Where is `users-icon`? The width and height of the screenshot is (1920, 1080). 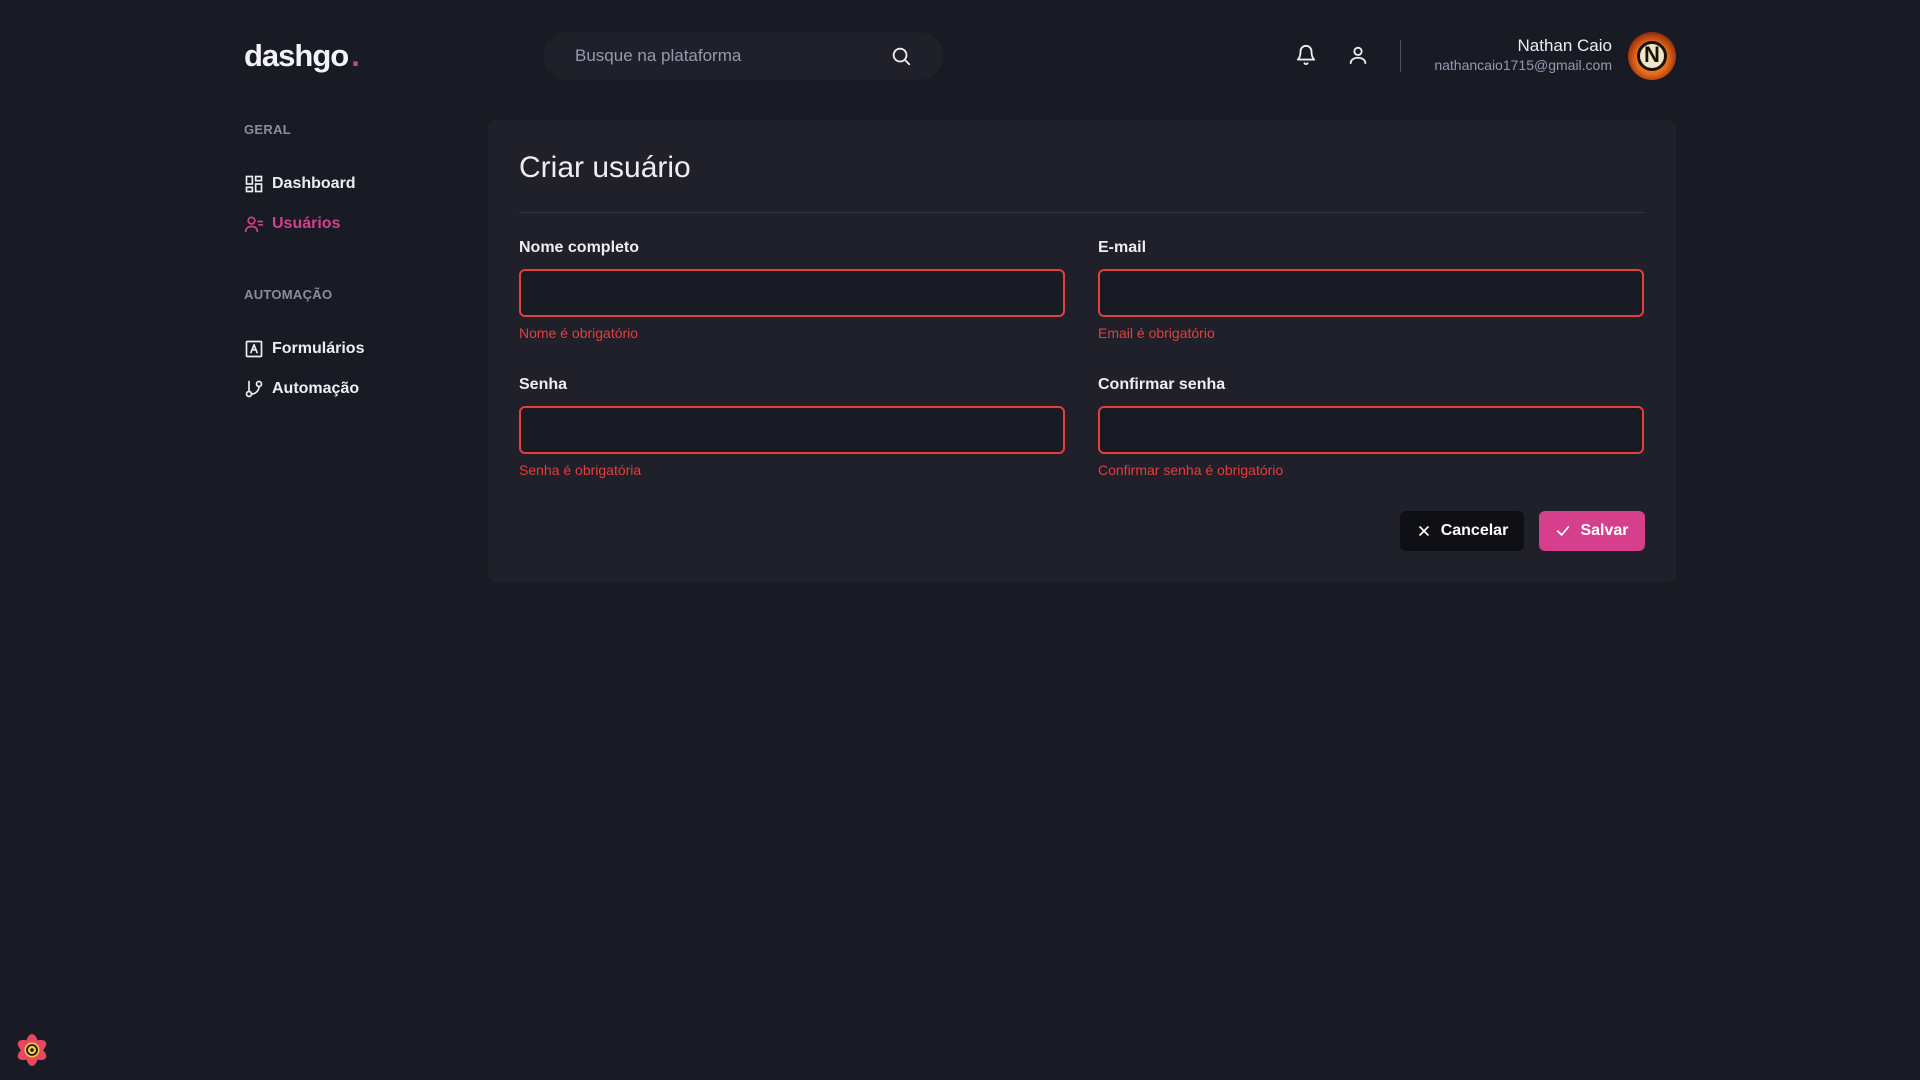 users-icon is located at coordinates (254, 224).